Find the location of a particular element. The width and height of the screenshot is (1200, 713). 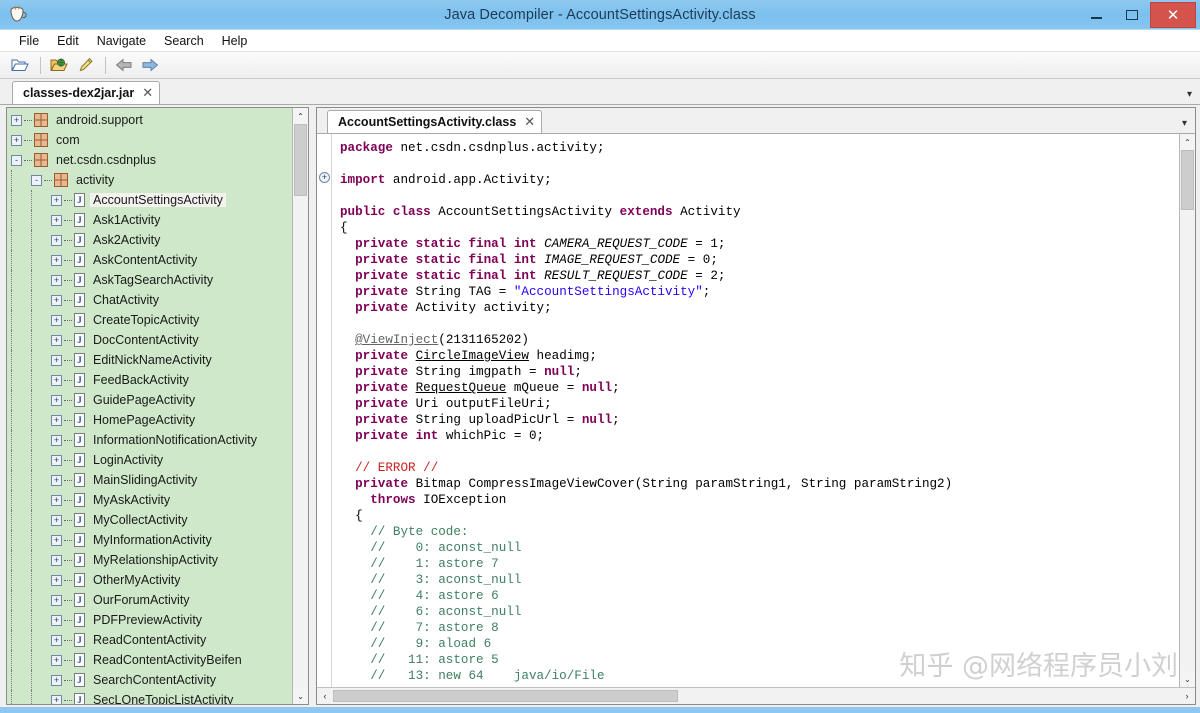

tree-node: + J ReadContentActivityBeifen is located at coordinates (149, 660).